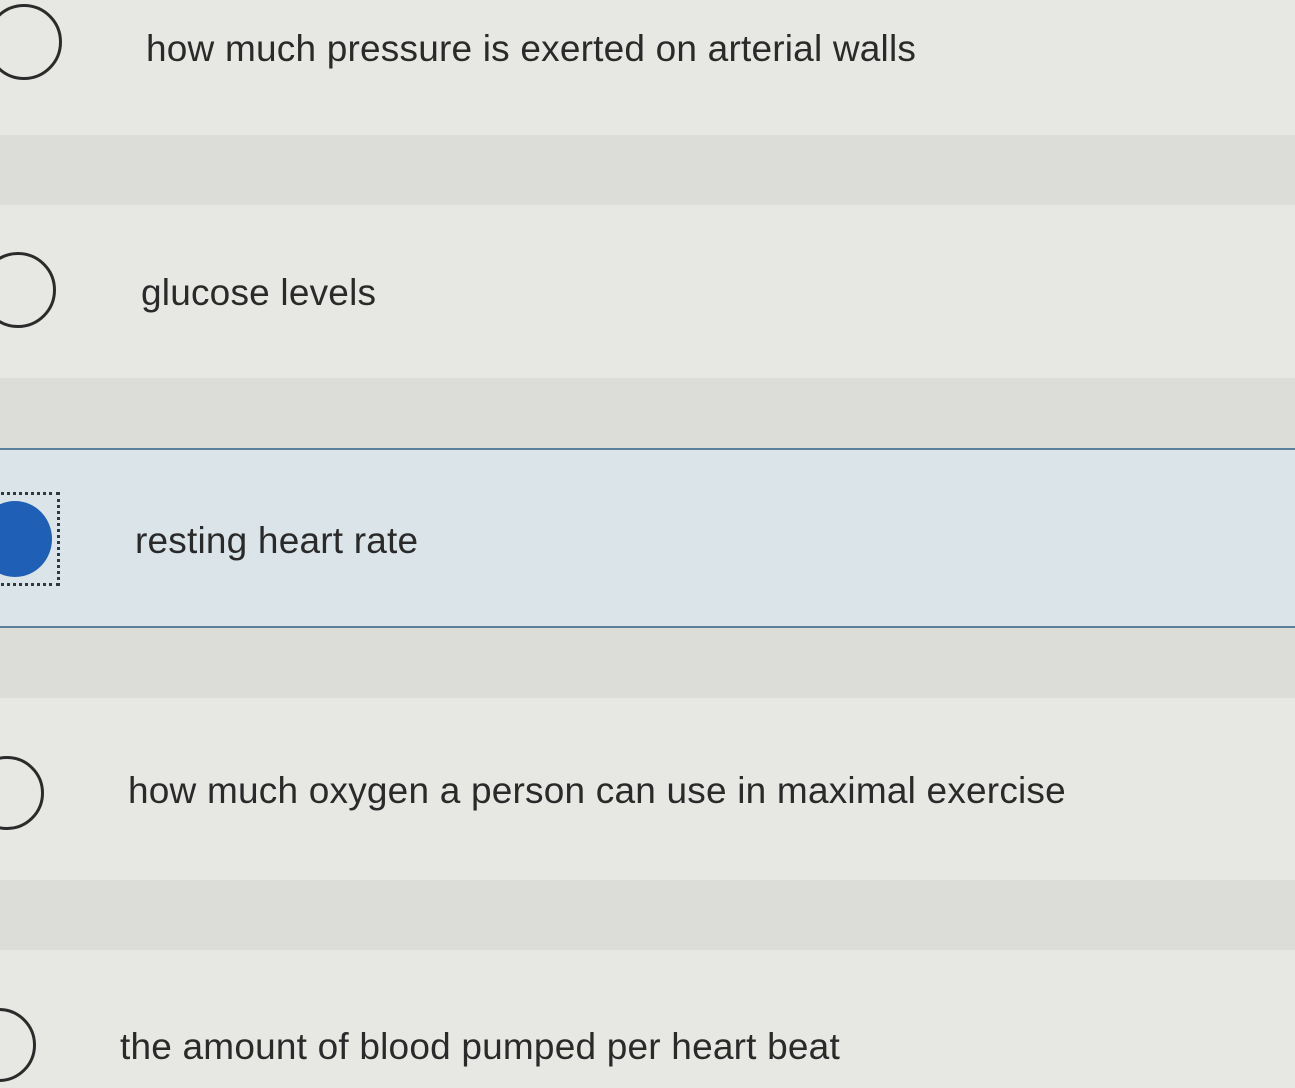 The image size is (1295, 1088). What do you see at coordinates (277, 540) in the screenshot?
I see `option-label: resting heart rate` at bounding box center [277, 540].